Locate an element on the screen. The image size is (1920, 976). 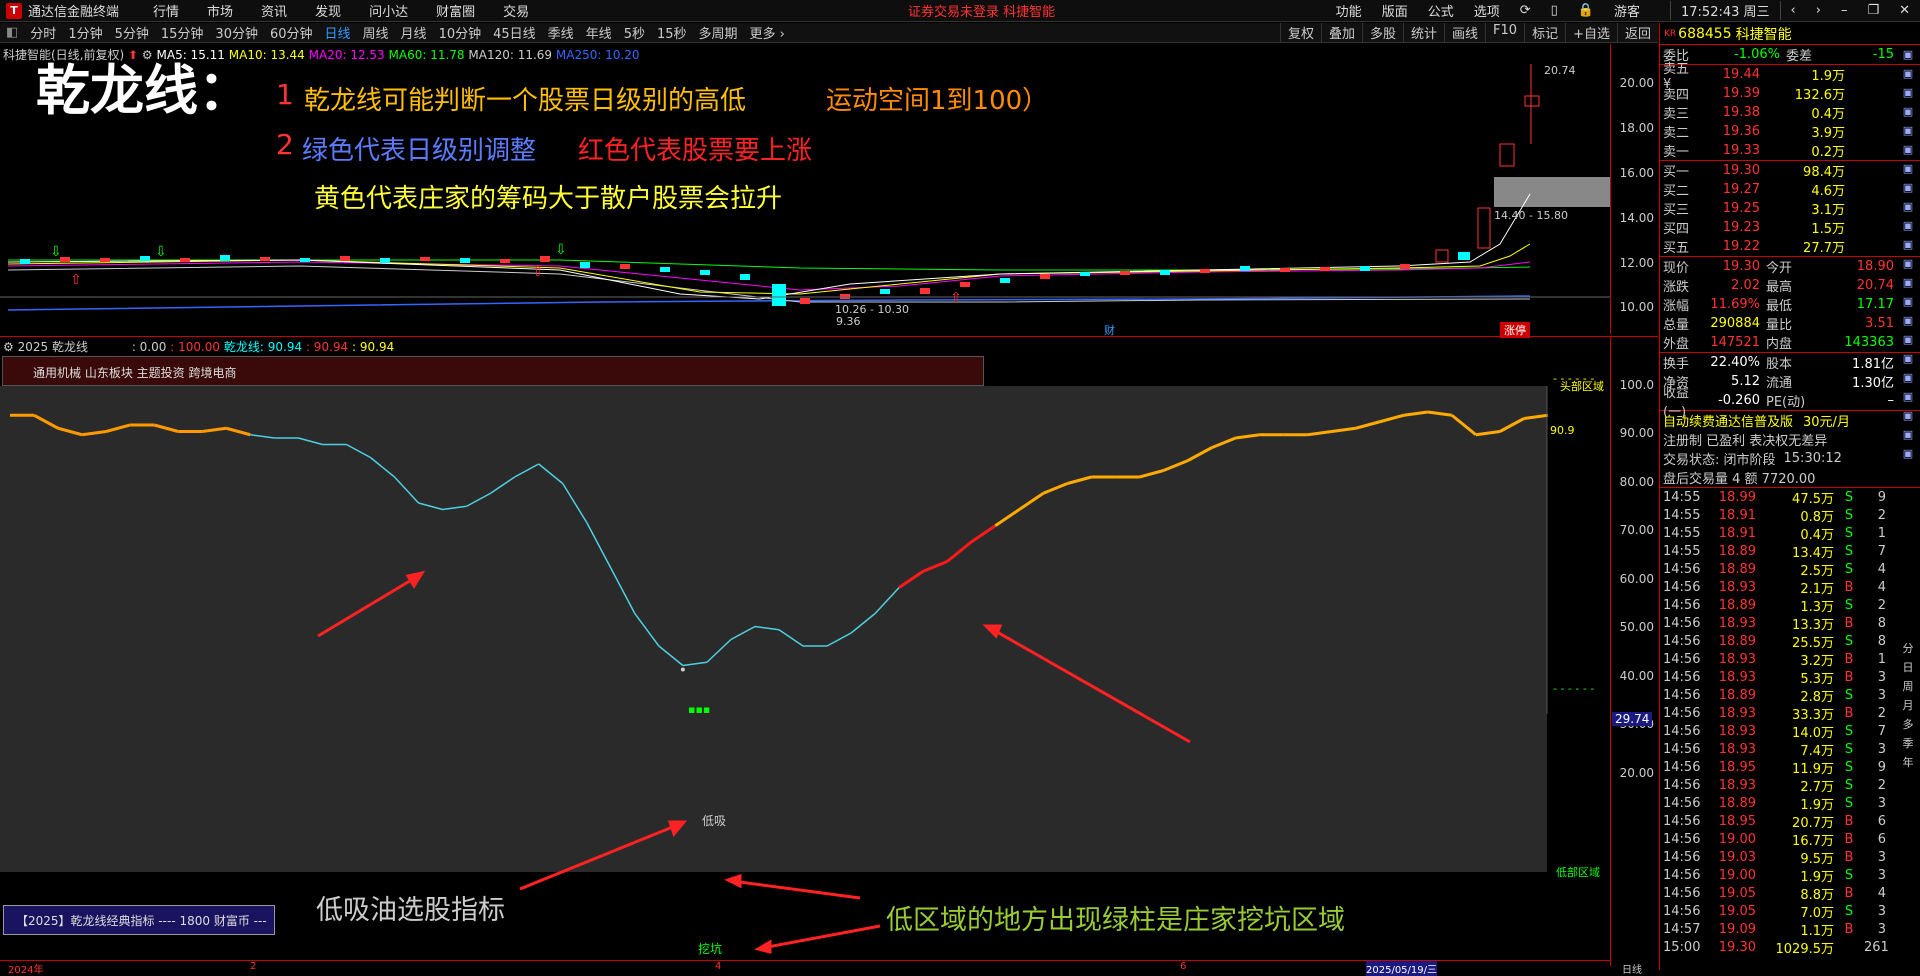
side-period-button: 季 is located at coordinates (1908, 744).